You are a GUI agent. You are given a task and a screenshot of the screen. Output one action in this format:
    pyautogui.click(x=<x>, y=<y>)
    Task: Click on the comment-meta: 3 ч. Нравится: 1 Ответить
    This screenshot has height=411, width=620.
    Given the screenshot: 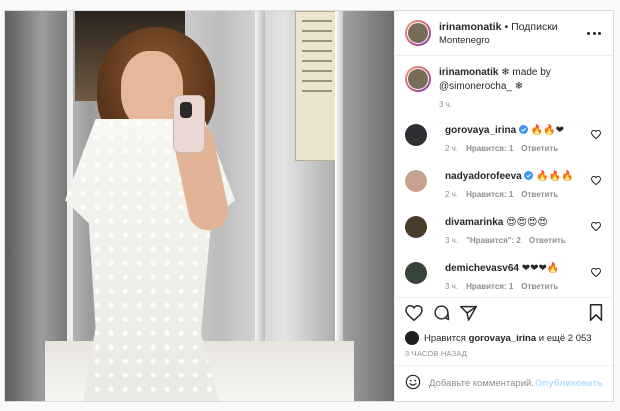 What is the action you would take?
    pyautogui.click(x=517, y=287)
    